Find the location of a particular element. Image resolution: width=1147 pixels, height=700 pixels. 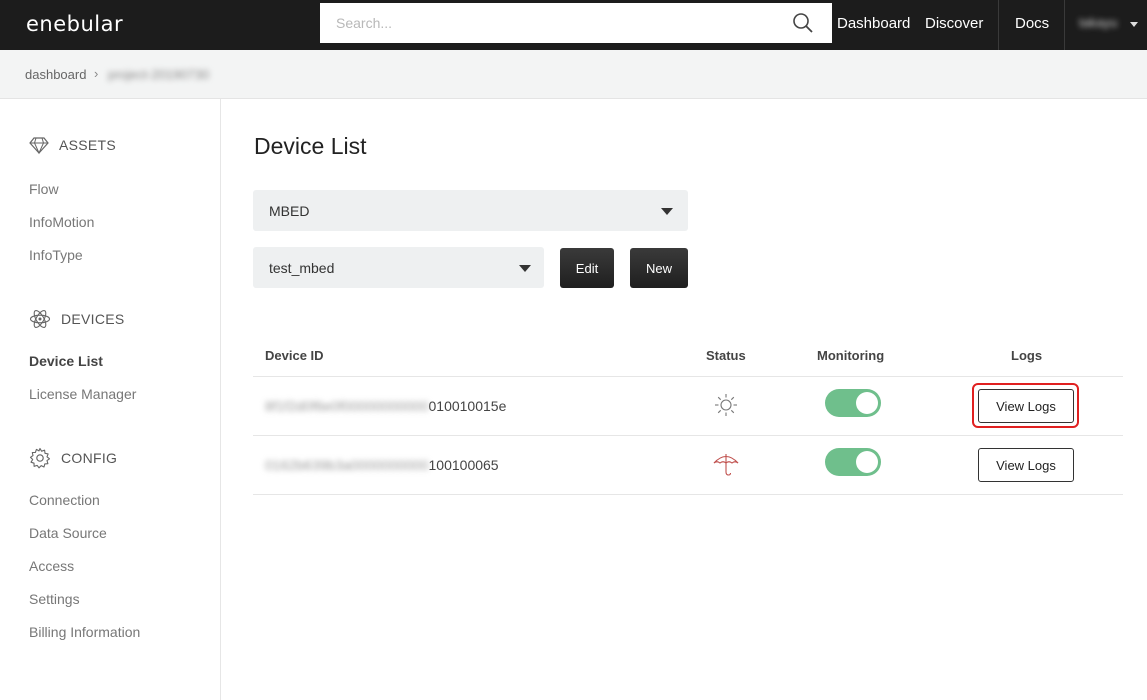

page-title: Device List is located at coordinates (310, 146).